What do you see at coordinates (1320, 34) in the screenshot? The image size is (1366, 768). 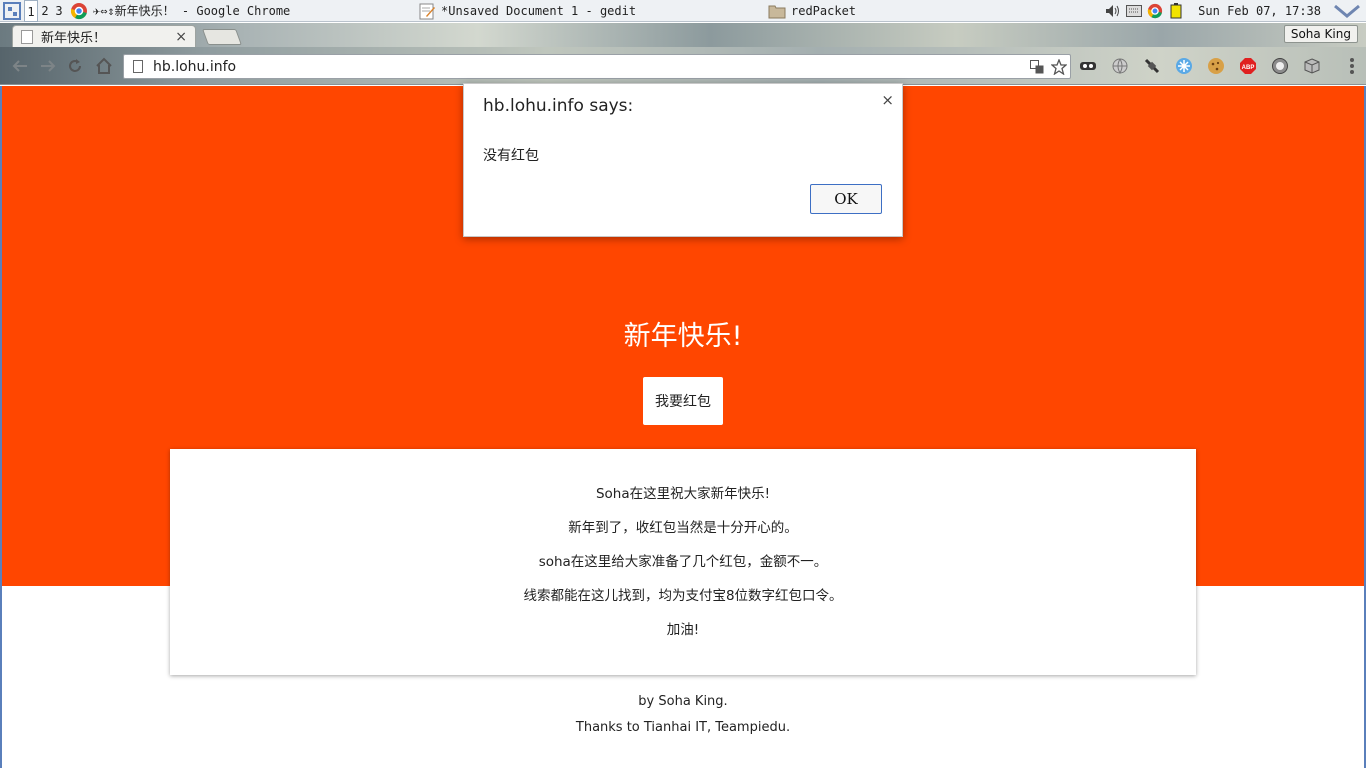 I see `profile-button: Soha King` at bounding box center [1320, 34].